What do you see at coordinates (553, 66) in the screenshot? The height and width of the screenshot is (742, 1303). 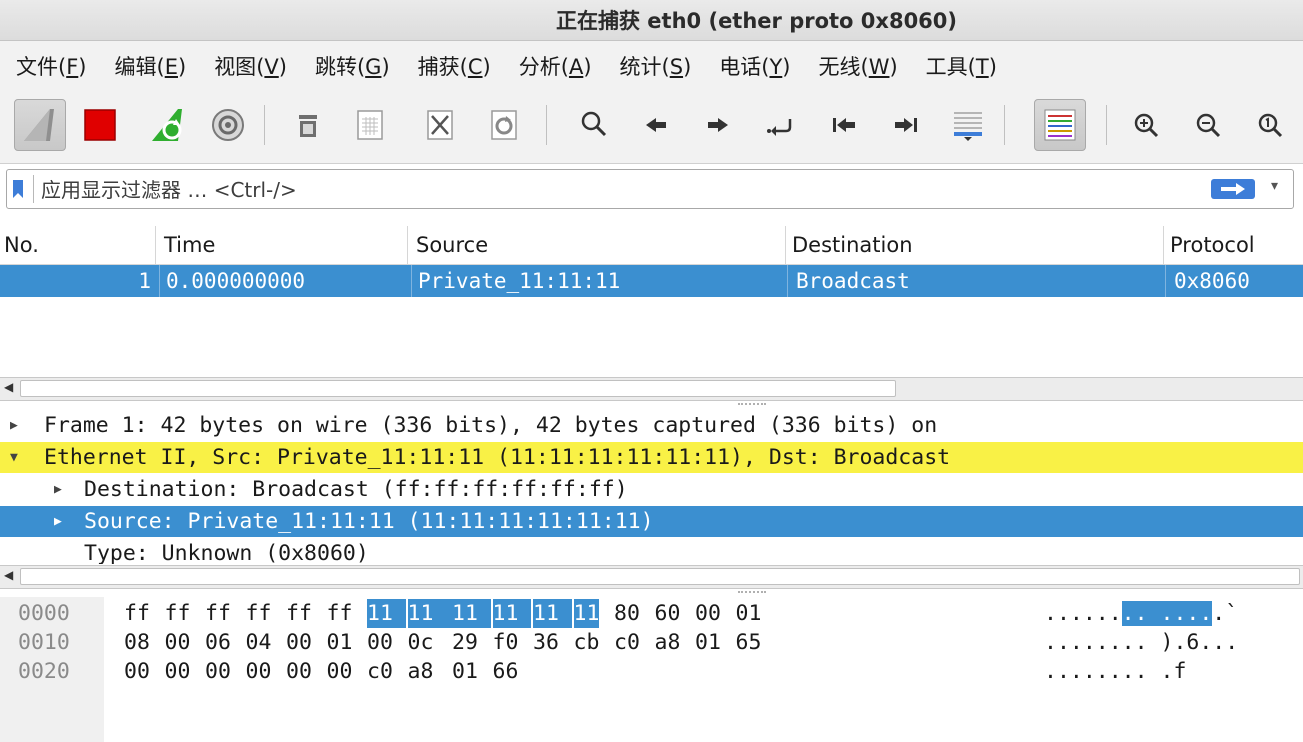 I see `menu-analyze: 分析(A)` at bounding box center [553, 66].